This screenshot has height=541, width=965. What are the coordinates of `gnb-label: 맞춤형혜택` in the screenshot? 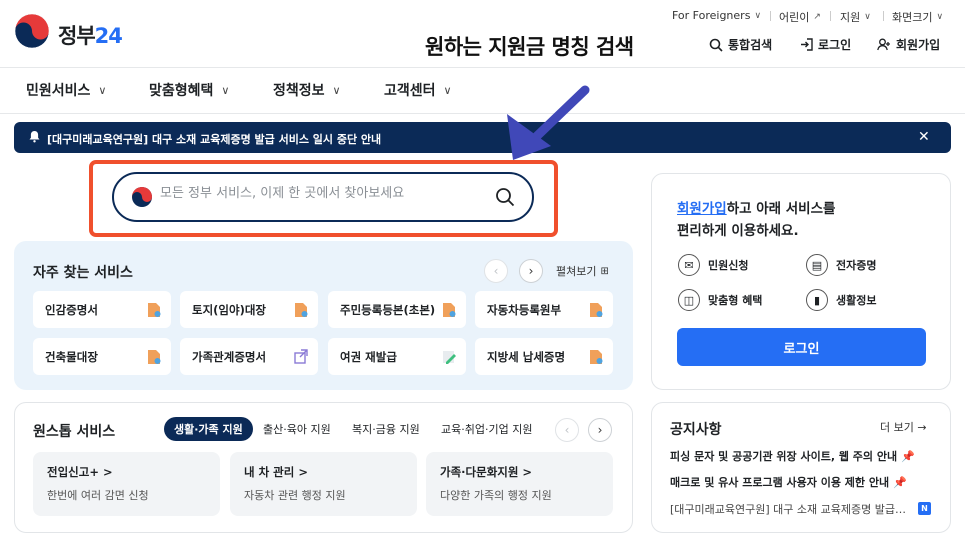 It's located at (181, 91).